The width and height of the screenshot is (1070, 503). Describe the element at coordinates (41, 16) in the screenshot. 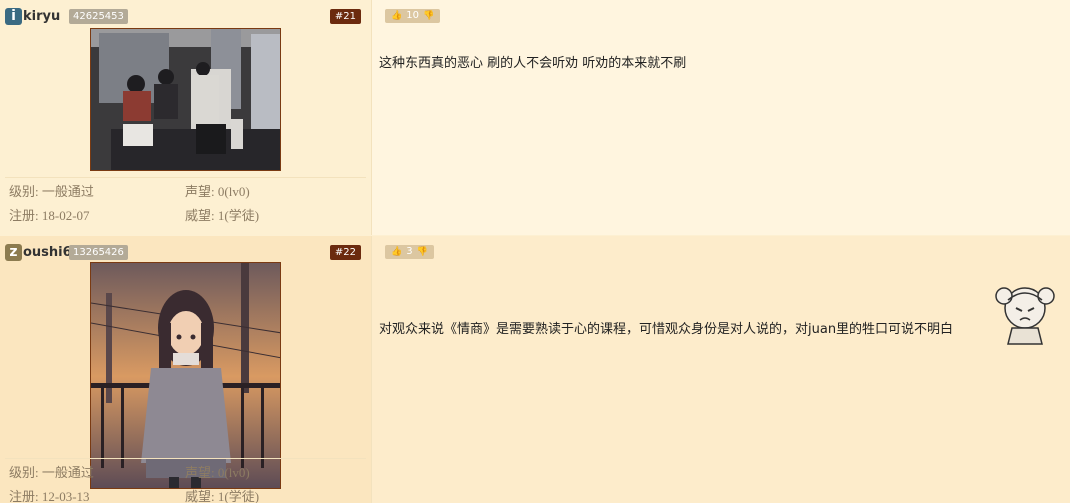

I see `username: kiryu` at that location.